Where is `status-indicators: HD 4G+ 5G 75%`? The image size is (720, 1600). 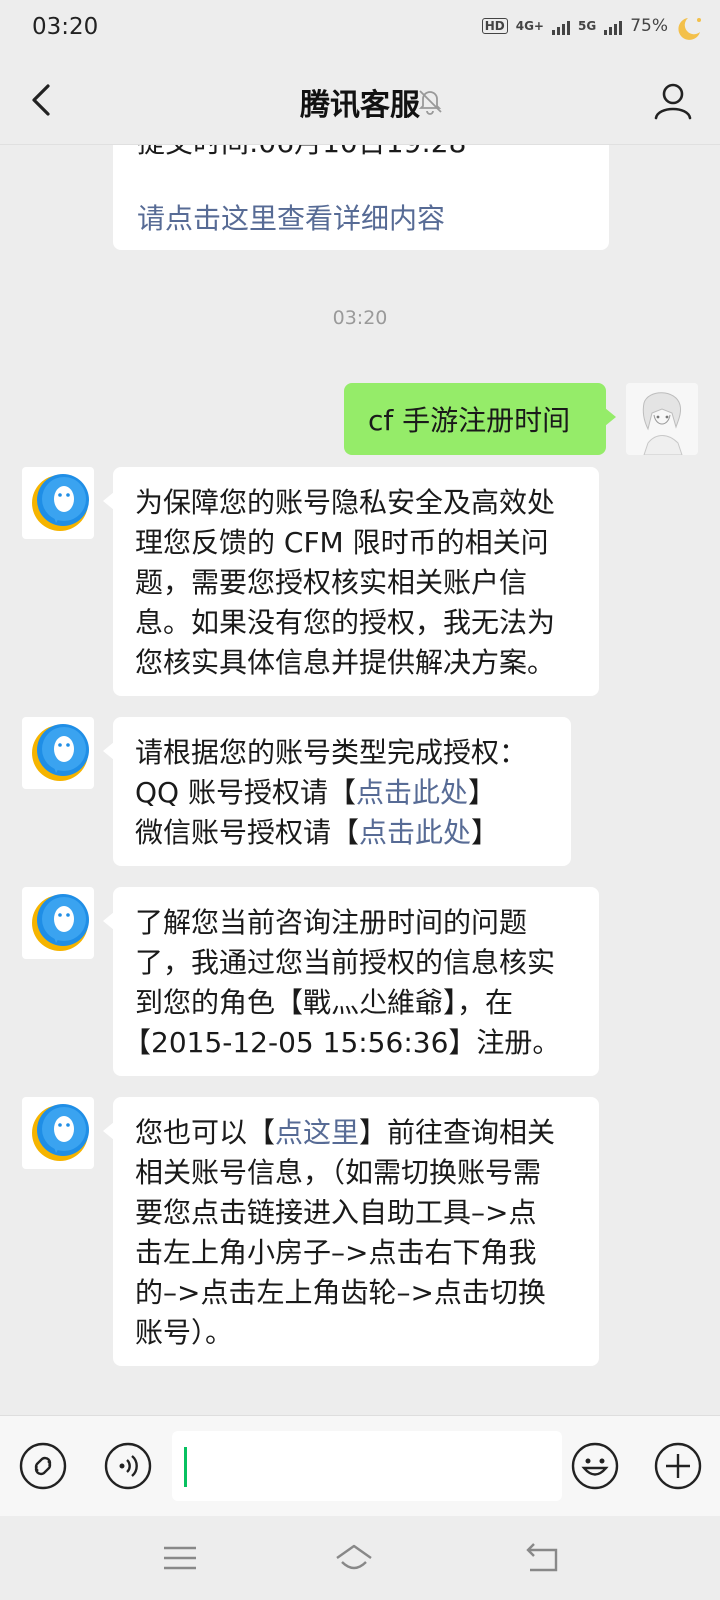 status-indicators: HD 4G+ 5G 75% is located at coordinates (574, 26).